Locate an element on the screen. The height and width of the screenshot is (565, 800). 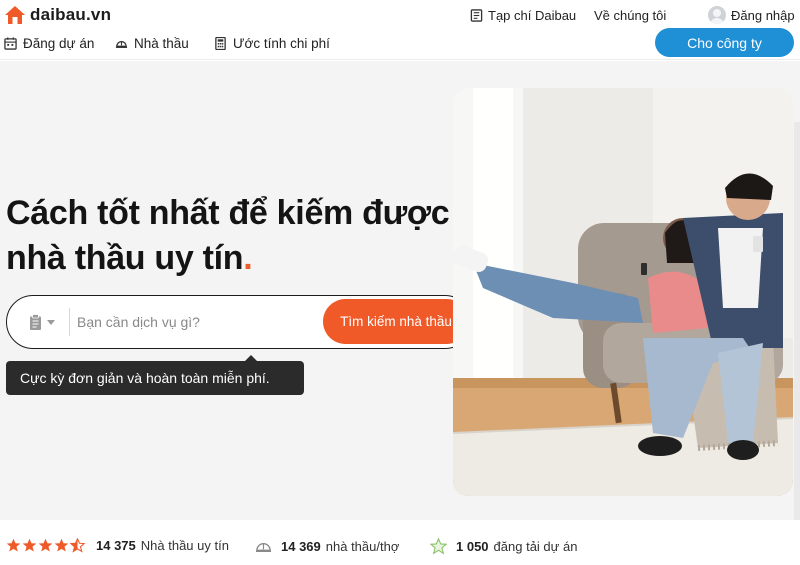
stat-projects-count: 1 050 is located at coordinates (472, 546).